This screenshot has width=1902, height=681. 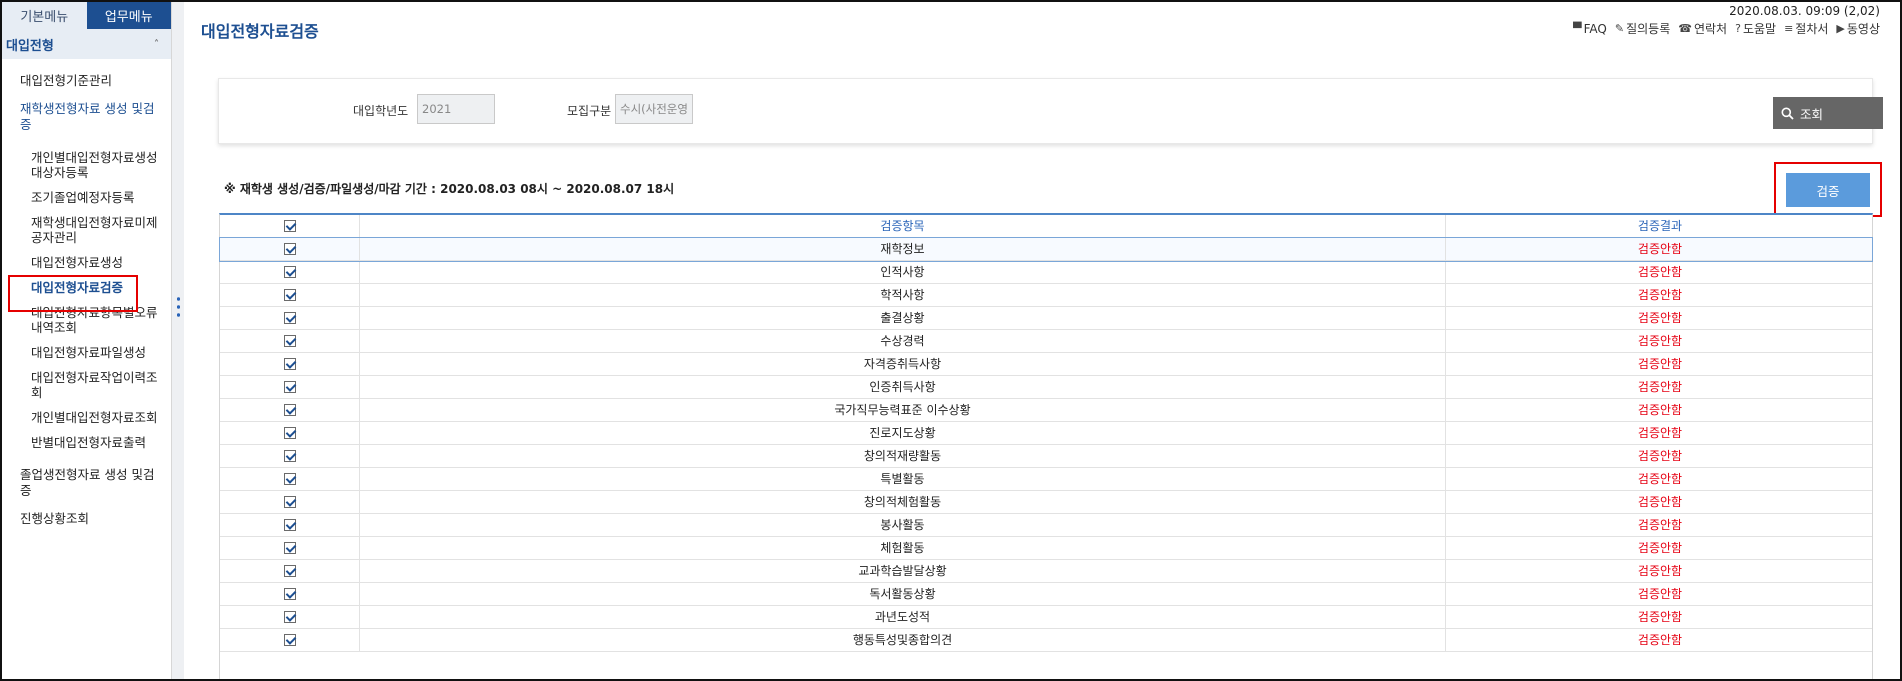 What do you see at coordinates (1828, 113) in the screenshot?
I see `search-button: 조회` at bounding box center [1828, 113].